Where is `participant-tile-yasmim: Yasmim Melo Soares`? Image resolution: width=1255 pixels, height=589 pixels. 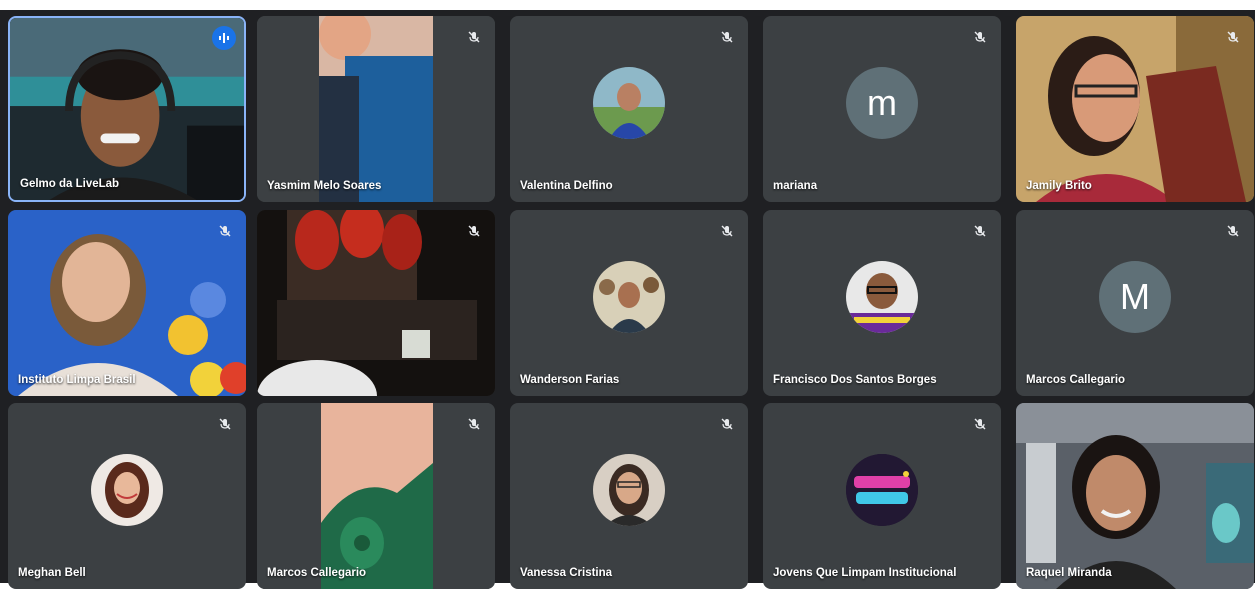
participant-tile-yasmim: Yasmim Melo Soares is located at coordinates (376, 109).